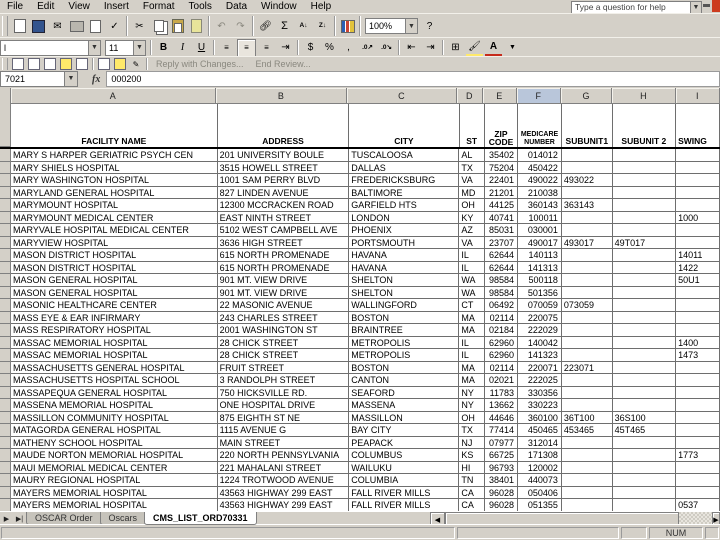  What do you see at coordinates (539, 455) in the screenshot?
I see `cell-medicare: 171308` at bounding box center [539, 455].